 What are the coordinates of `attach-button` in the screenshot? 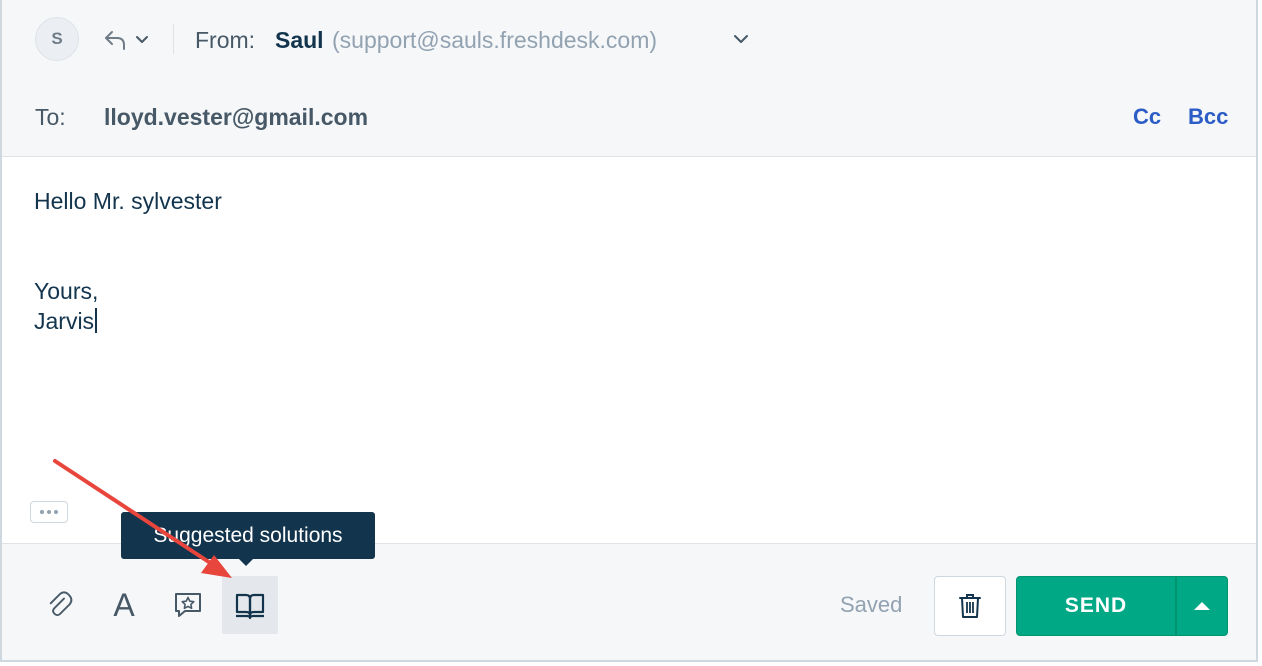 It's located at (61, 605).